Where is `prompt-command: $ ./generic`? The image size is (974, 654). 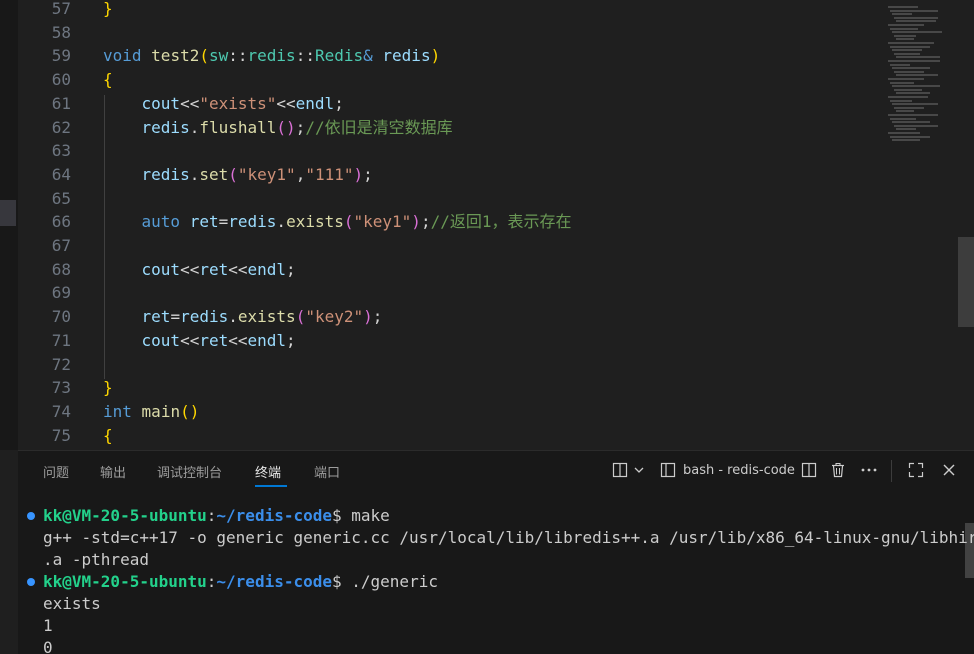 prompt-command: $ ./generic is located at coordinates (385, 581).